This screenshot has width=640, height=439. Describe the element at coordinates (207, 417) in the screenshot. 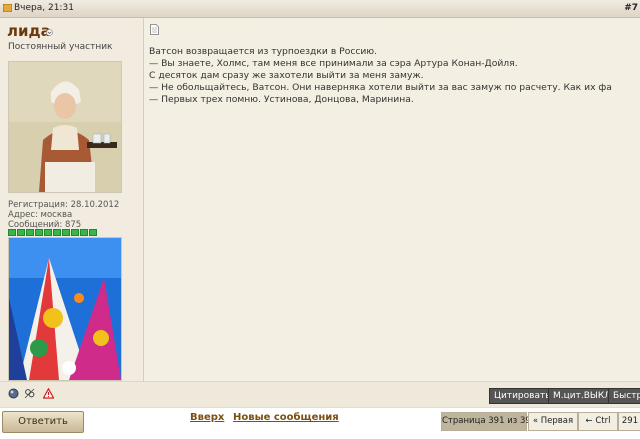

I see `top-link: Вверх` at that location.